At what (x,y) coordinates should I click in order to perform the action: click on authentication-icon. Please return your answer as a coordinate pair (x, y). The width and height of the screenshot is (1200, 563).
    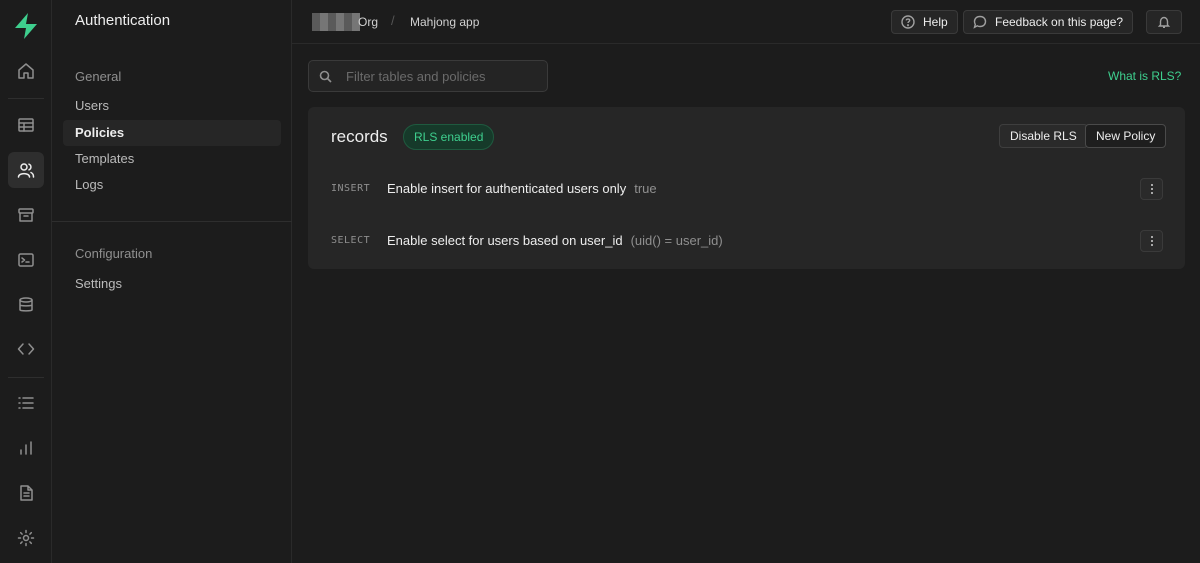
    Looking at the image, I should click on (26, 170).